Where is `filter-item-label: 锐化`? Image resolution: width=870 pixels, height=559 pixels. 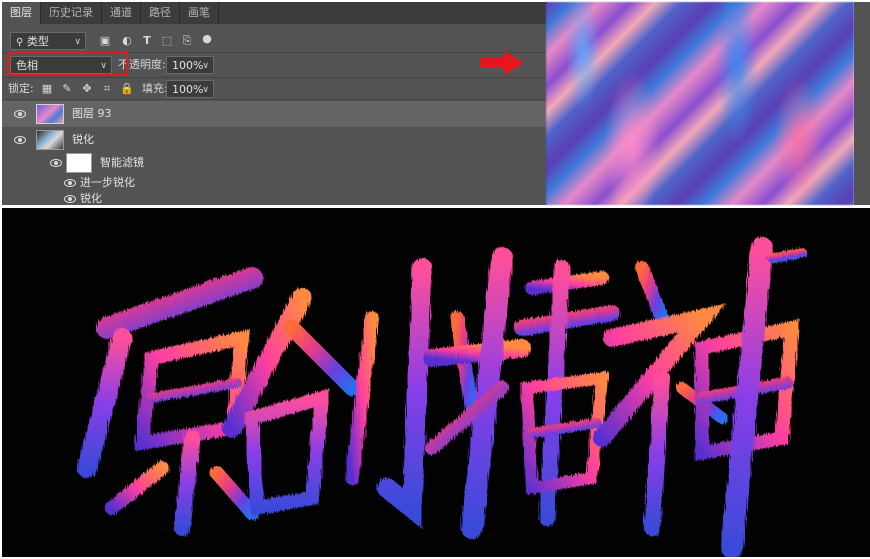
filter-item-label: 锐化 is located at coordinates (91, 198).